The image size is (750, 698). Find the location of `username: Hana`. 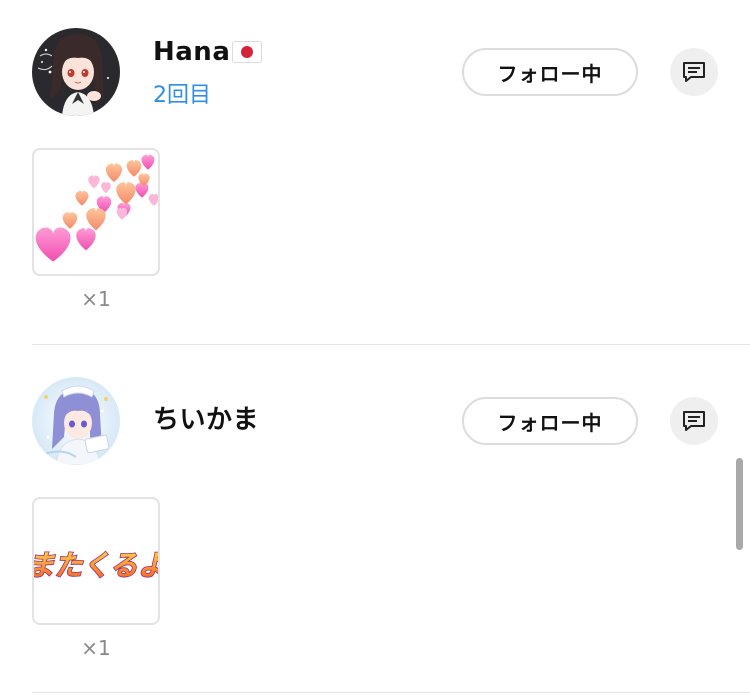

username: Hana is located at coordinates (208, 53).